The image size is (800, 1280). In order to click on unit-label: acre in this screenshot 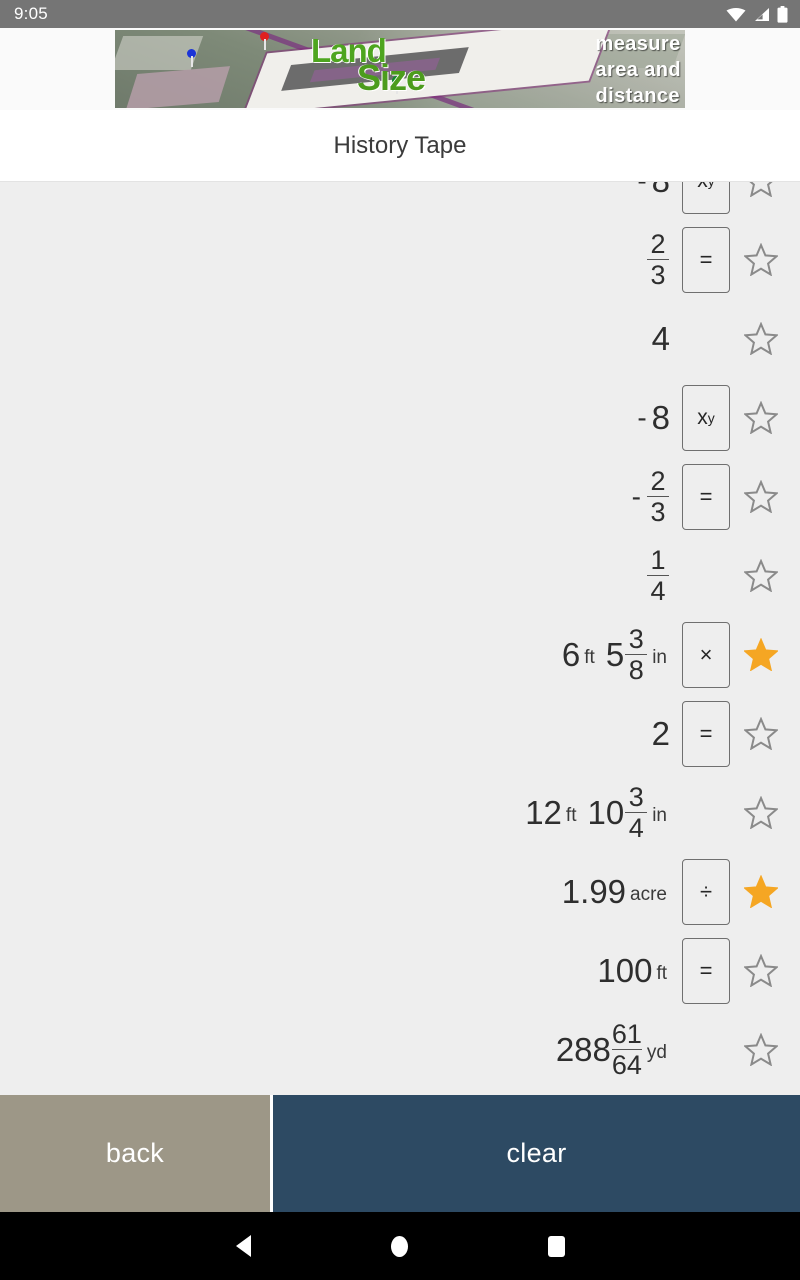, I will do `click(648, 894)`.